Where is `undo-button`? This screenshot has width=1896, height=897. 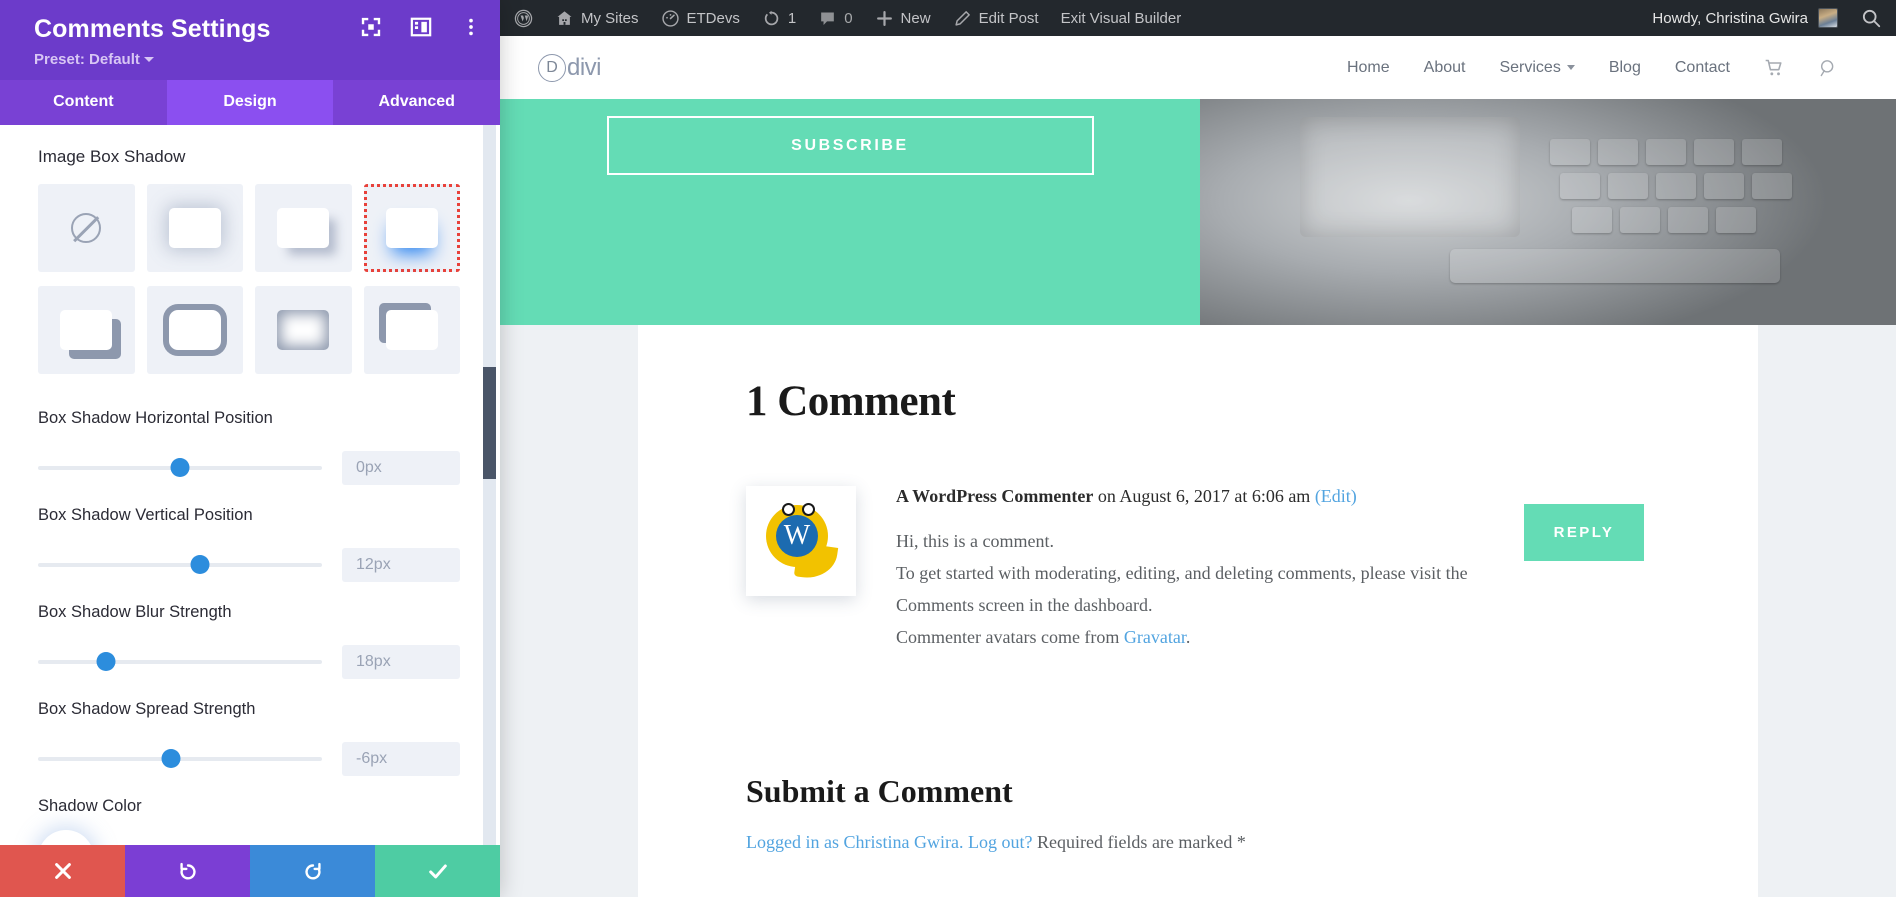 undo-button is located at coordinates (187, 871).